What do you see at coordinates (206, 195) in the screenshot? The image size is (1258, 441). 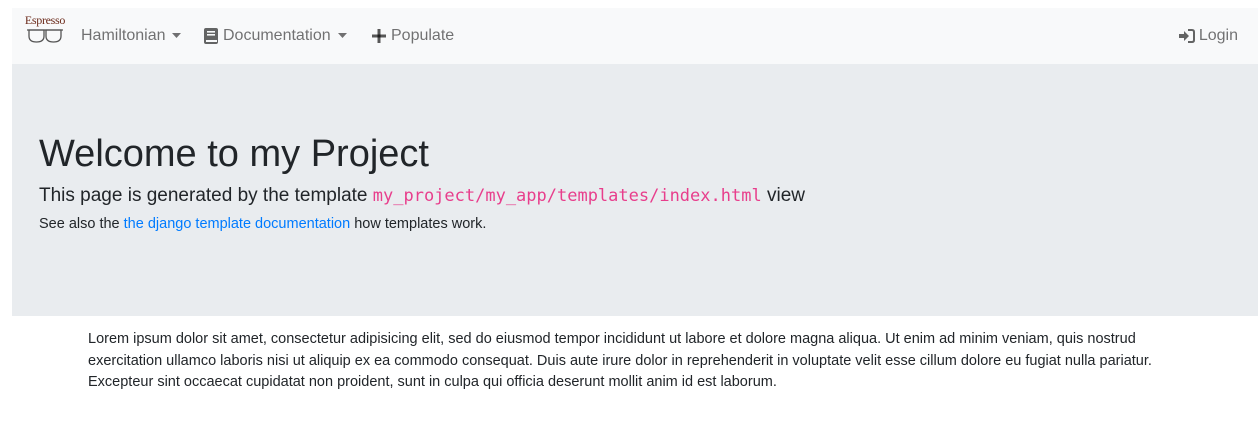 I see `template-info-prefix: This page is generated by the template` at bounding box center [206, 195].